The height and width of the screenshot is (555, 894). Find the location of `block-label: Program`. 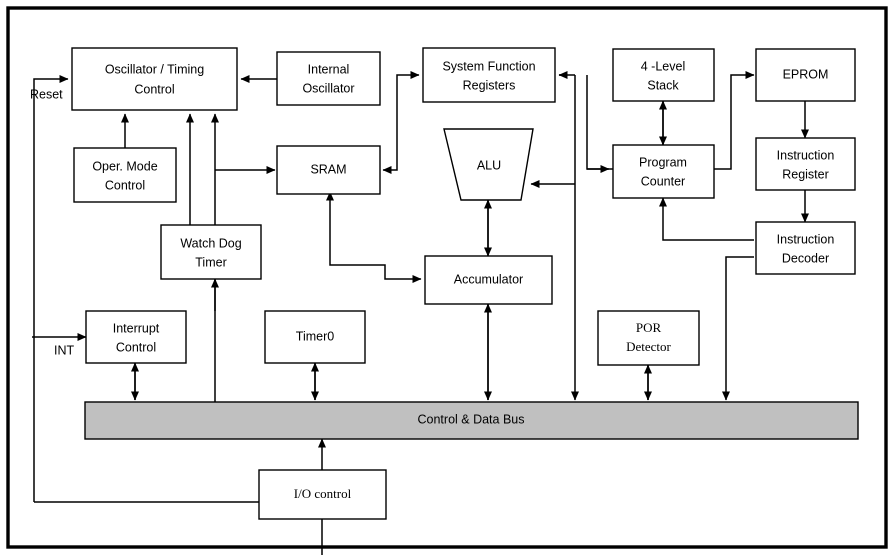

block-label: Program is located at coordinates (663, 162).